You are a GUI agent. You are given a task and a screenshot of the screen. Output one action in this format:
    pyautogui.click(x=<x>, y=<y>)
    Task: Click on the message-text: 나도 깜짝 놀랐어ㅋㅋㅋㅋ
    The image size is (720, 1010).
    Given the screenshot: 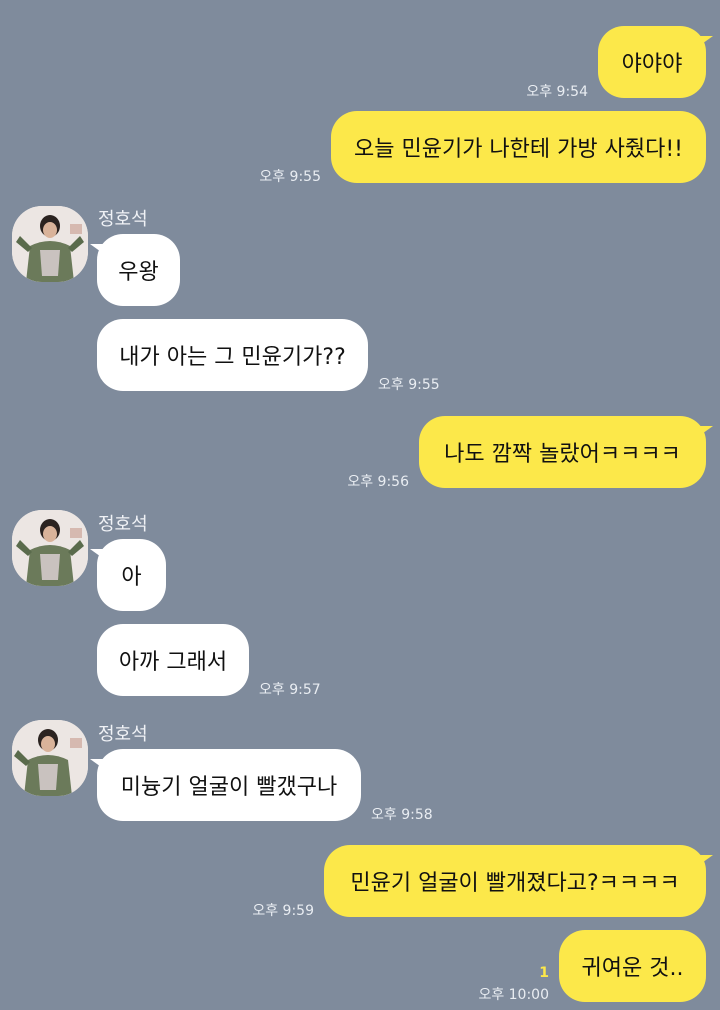 What is the action you would take?
    pyautogui.click(x=562, y=454)
    